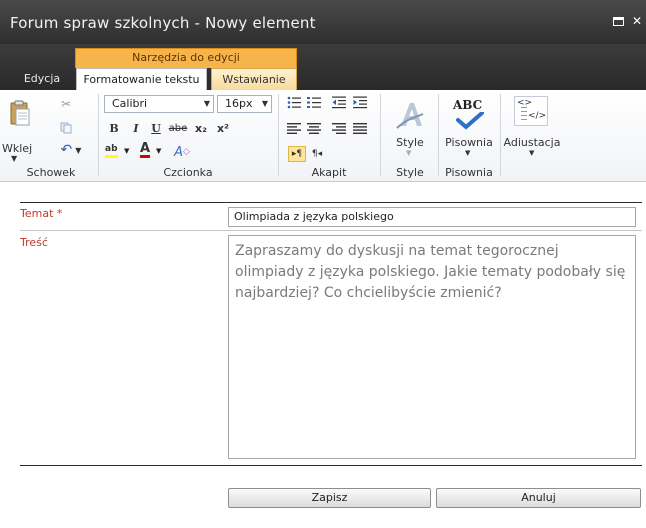 This screenshot has height=528, width=646. I want to click on title-bar: Forum spraw szkolnych - Nowy element ✕, so click(323, 22).